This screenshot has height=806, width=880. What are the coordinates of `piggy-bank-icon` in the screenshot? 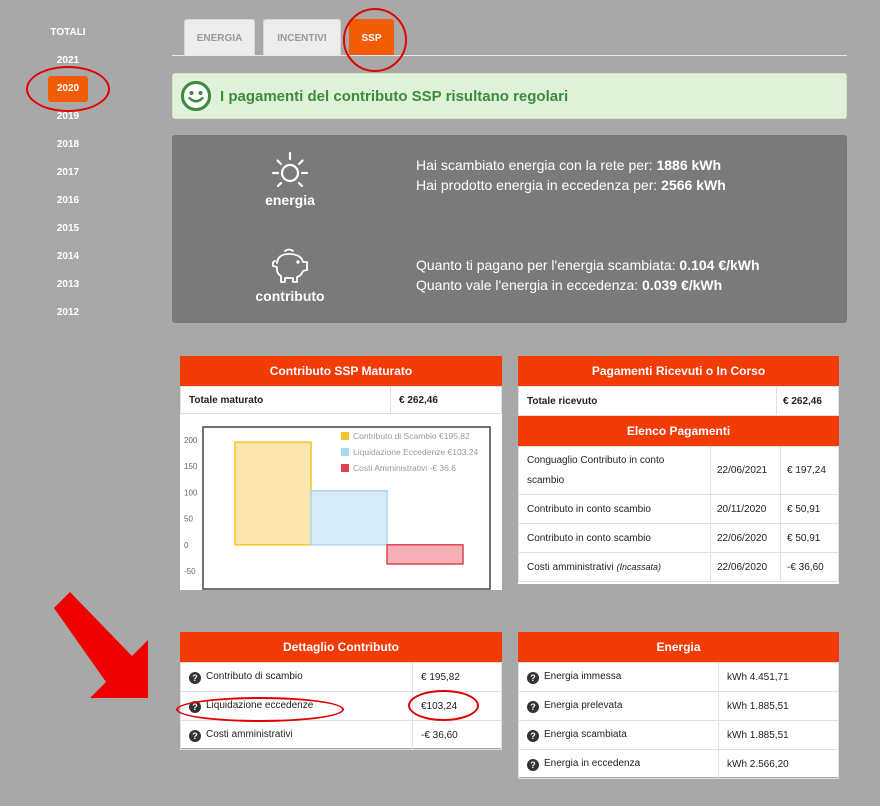 It's located at (289, 265).